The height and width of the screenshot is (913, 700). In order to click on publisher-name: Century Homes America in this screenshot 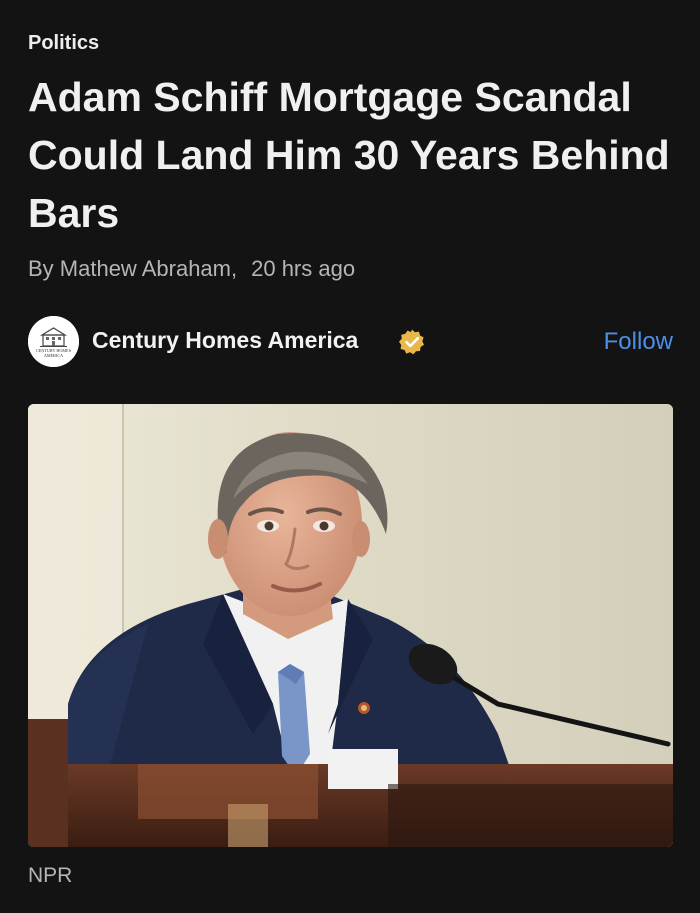, I will do `click(225, 340)`.